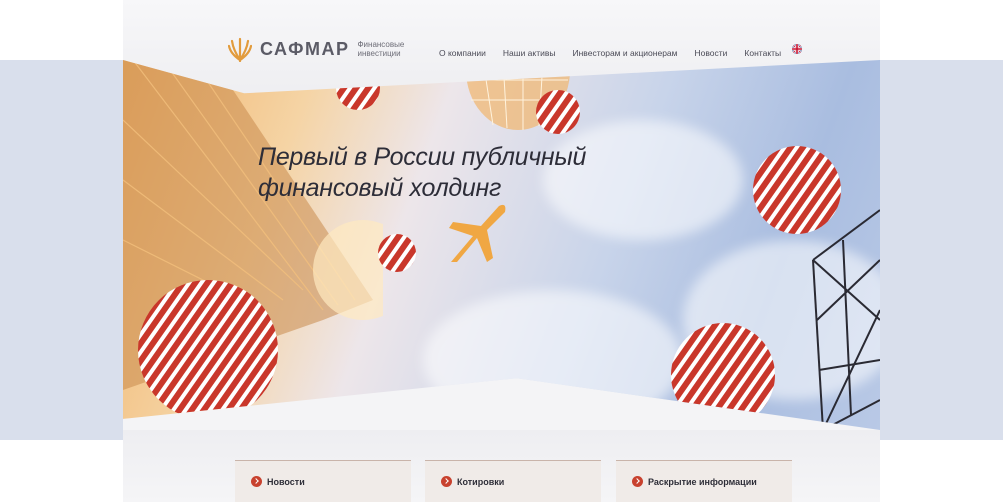  I want to click on card-quotes-label: Котировки, so click(481, 481).